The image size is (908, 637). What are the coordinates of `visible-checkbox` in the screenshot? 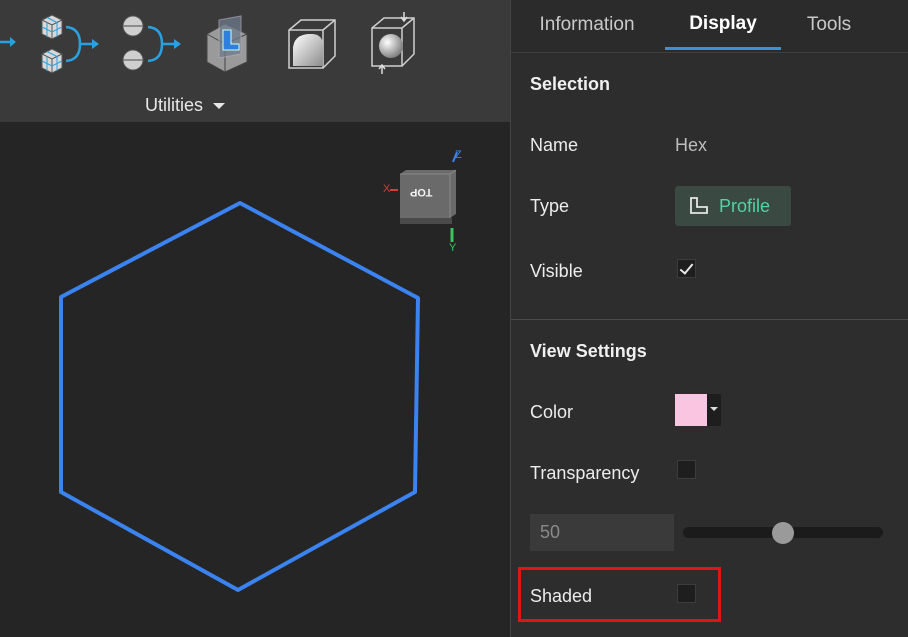 It's located at (686, 268).